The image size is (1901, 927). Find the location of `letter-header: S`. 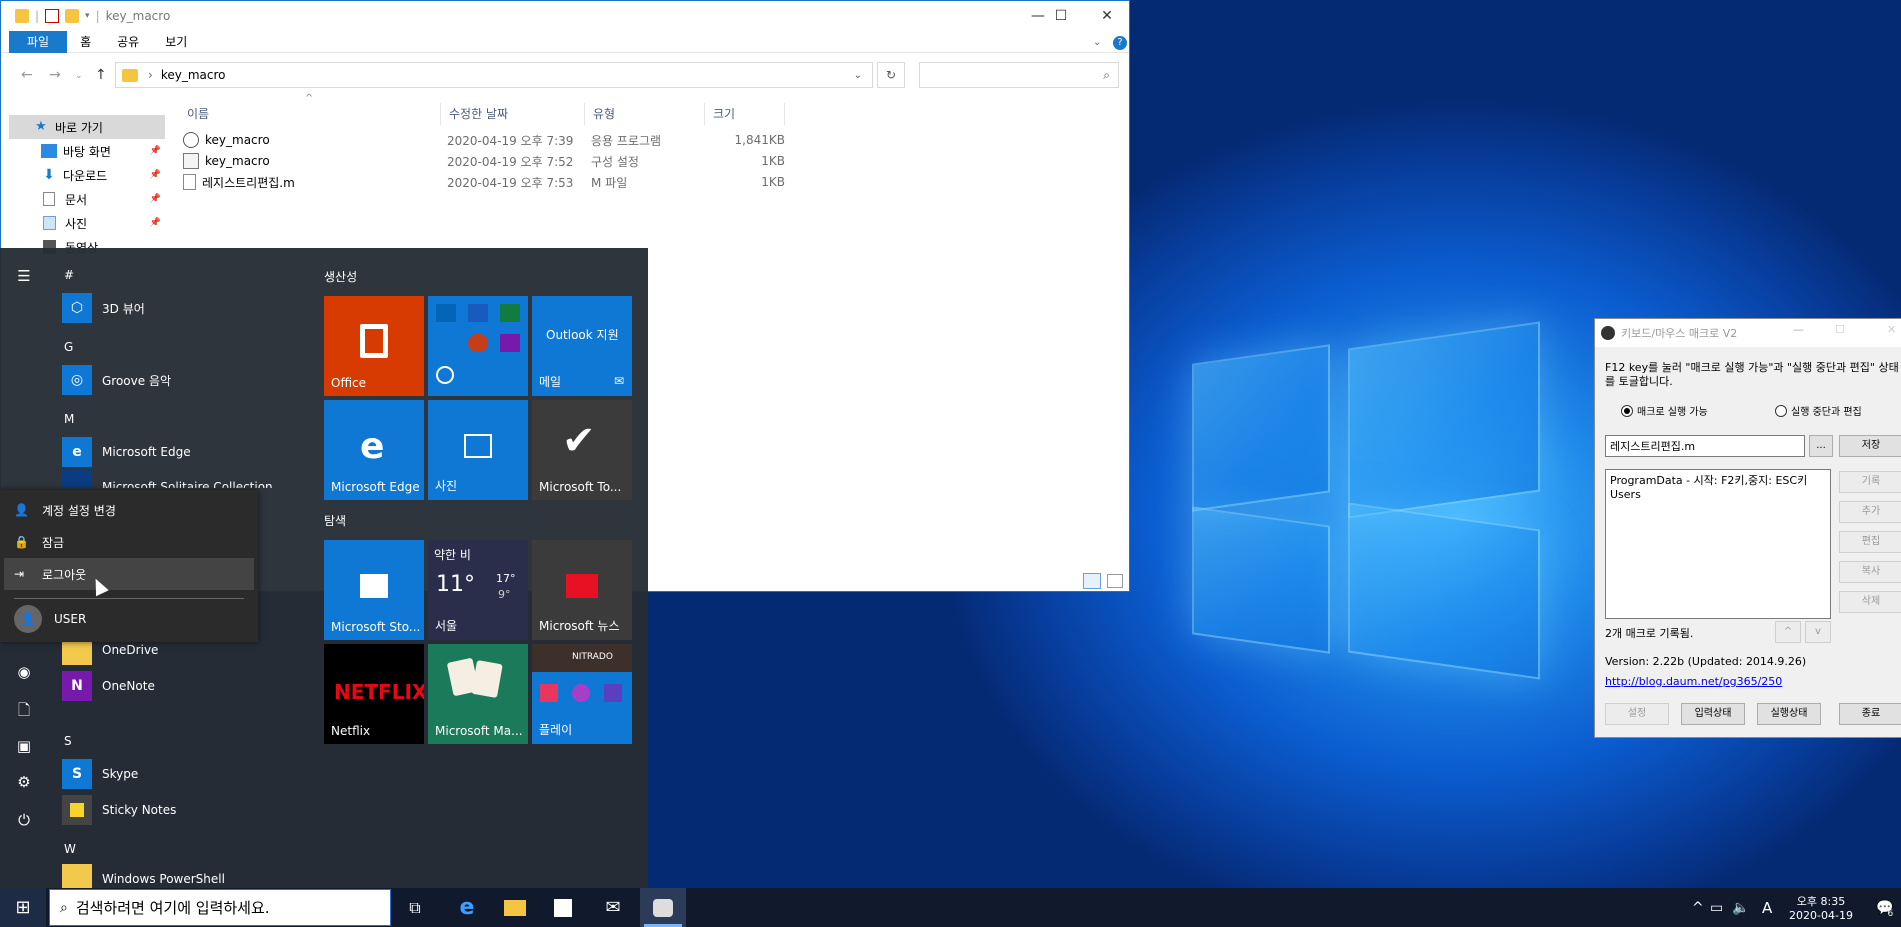

letter-header: S is located at coordinates (68, 741).